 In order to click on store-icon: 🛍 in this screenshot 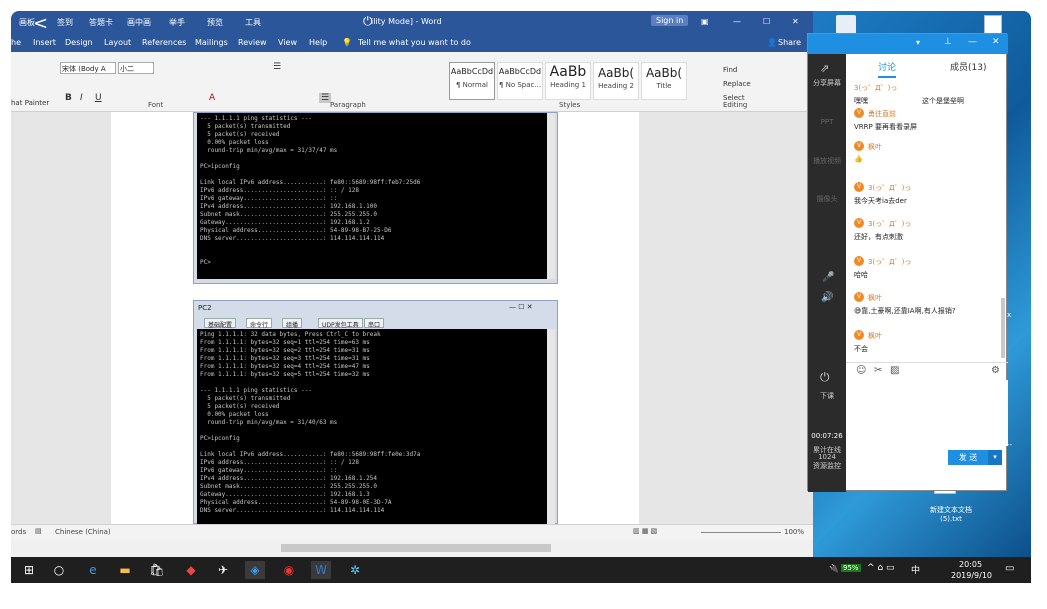, I will do `click(157, 570)`.